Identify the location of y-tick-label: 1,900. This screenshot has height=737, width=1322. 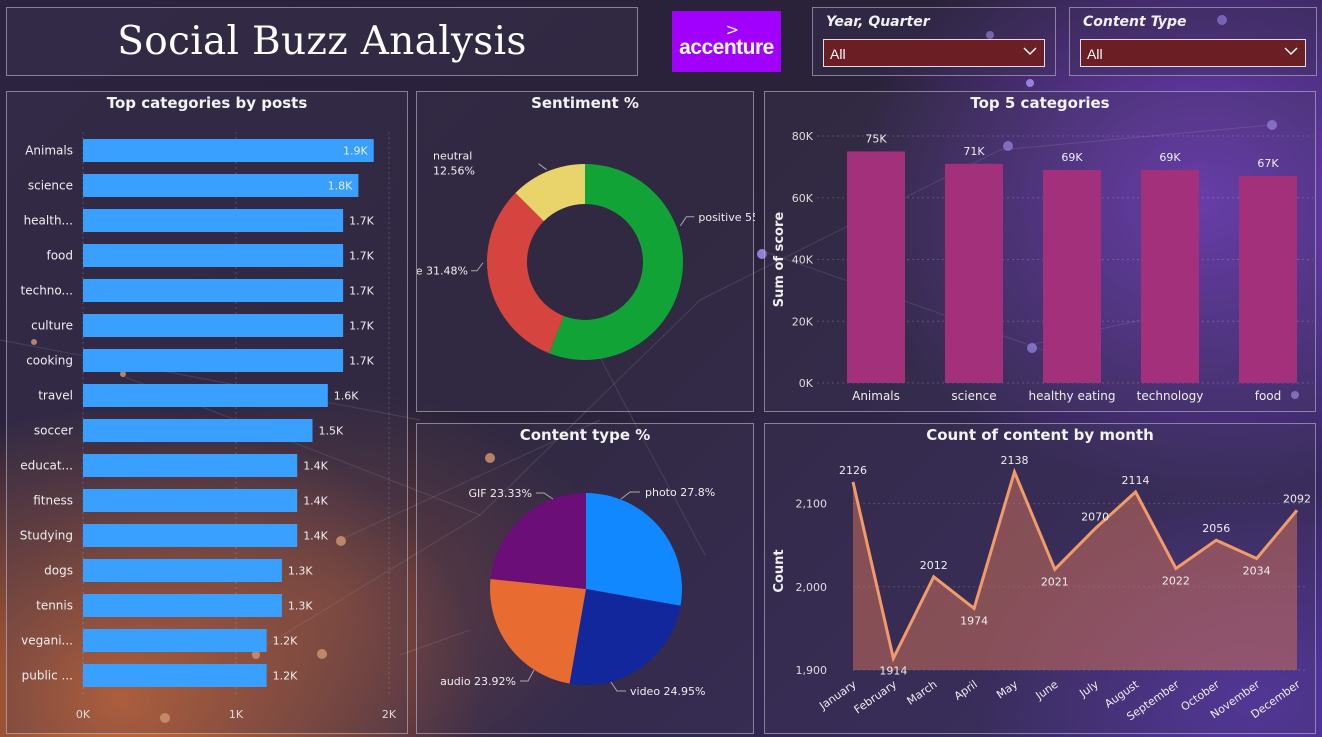
(812, 670).